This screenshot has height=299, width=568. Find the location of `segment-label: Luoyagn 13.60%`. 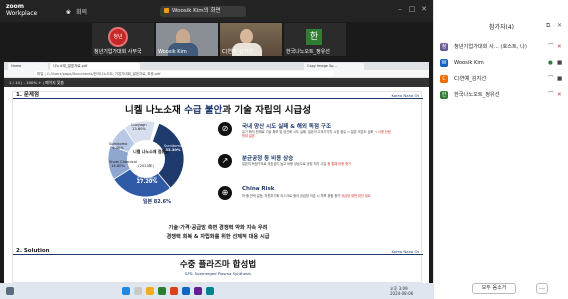

segment-label: Luoyagn 13.60% is located at coordinates (139, 127).